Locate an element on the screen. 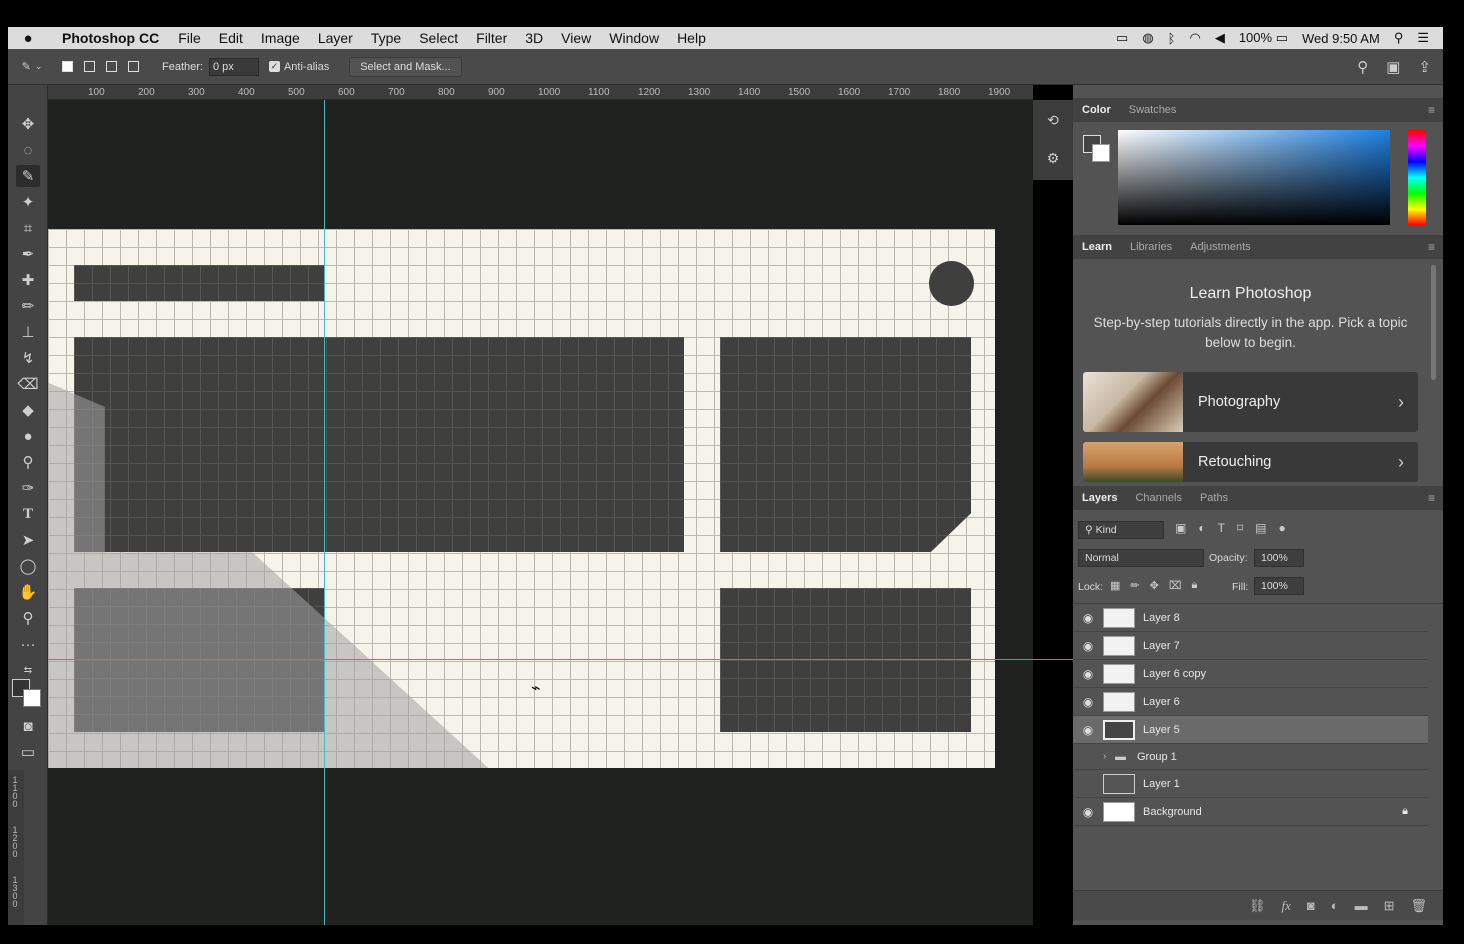 The height and width of the screenshot is (944, 1464). menu-filter: Filter is located at coordinates (491, 38).